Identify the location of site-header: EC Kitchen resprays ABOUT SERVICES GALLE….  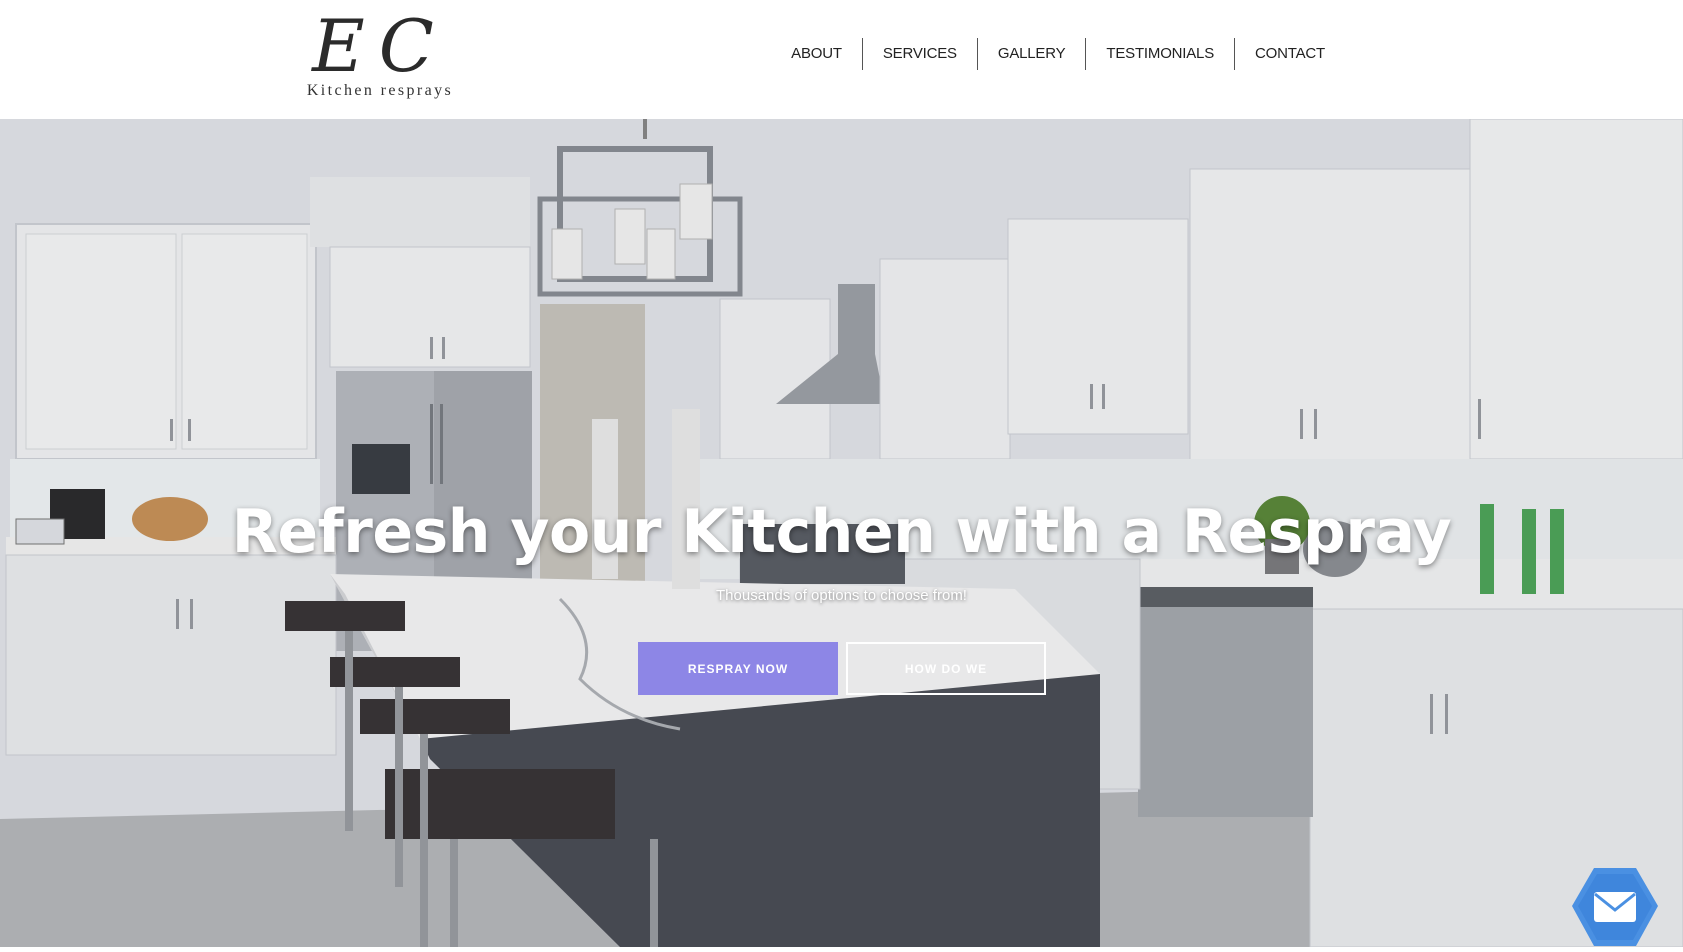
(841, 59).